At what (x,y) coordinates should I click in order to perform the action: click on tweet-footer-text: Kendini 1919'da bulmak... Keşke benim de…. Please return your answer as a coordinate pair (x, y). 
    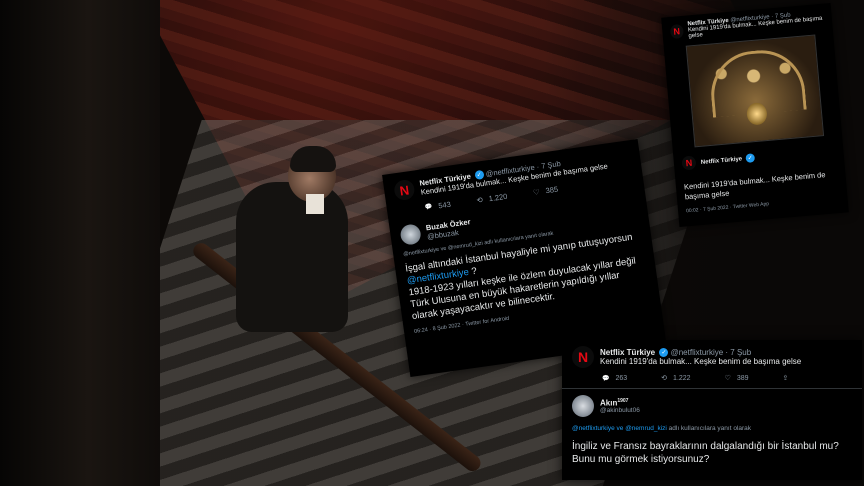
    Looking at the image, I should click on (754, 186).